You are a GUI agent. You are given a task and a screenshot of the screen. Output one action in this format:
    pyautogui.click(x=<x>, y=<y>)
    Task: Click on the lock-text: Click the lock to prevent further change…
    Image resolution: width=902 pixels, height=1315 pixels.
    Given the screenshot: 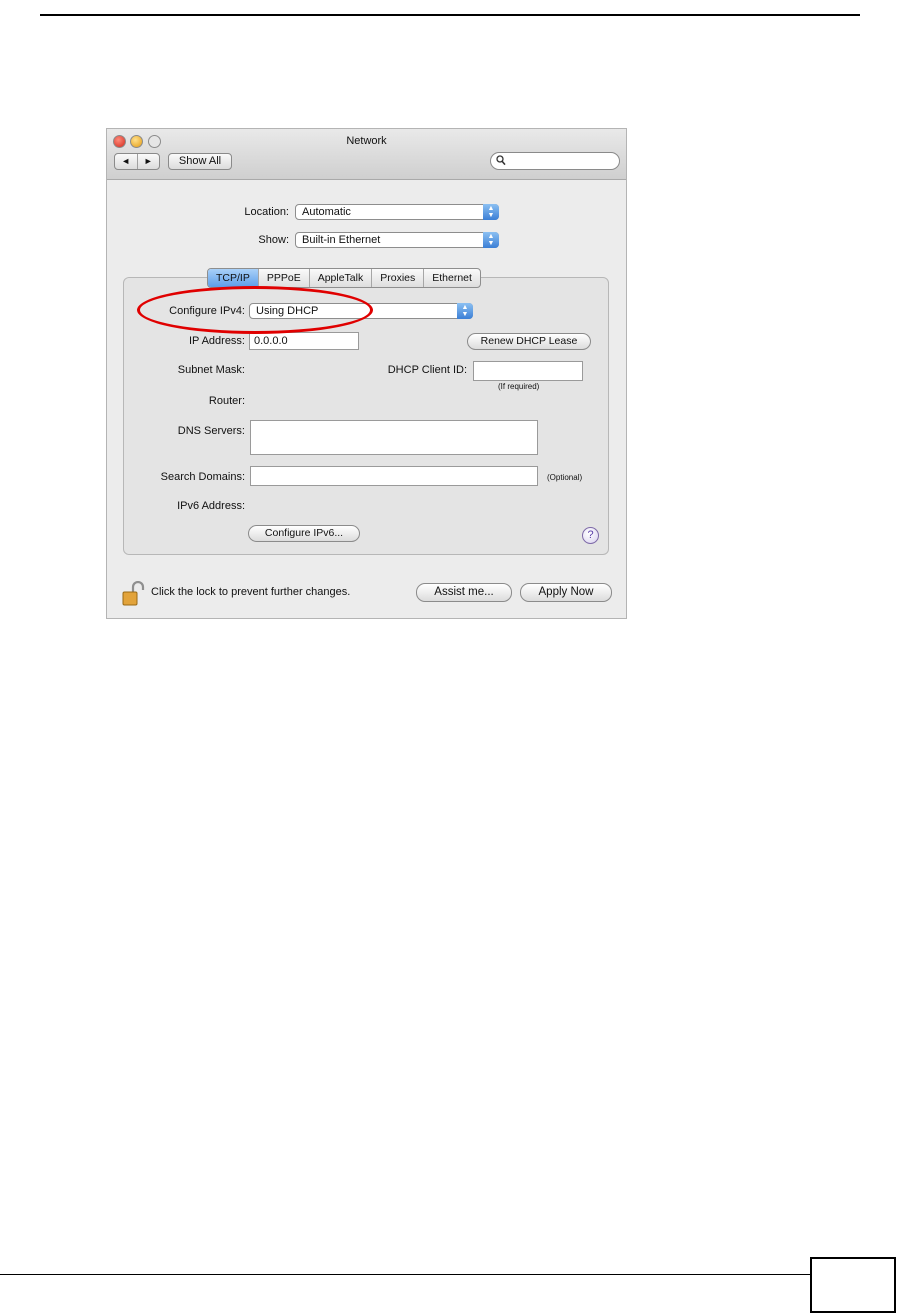 What is the action you would take?
    pyautogui.click(x=251, y=592)
    